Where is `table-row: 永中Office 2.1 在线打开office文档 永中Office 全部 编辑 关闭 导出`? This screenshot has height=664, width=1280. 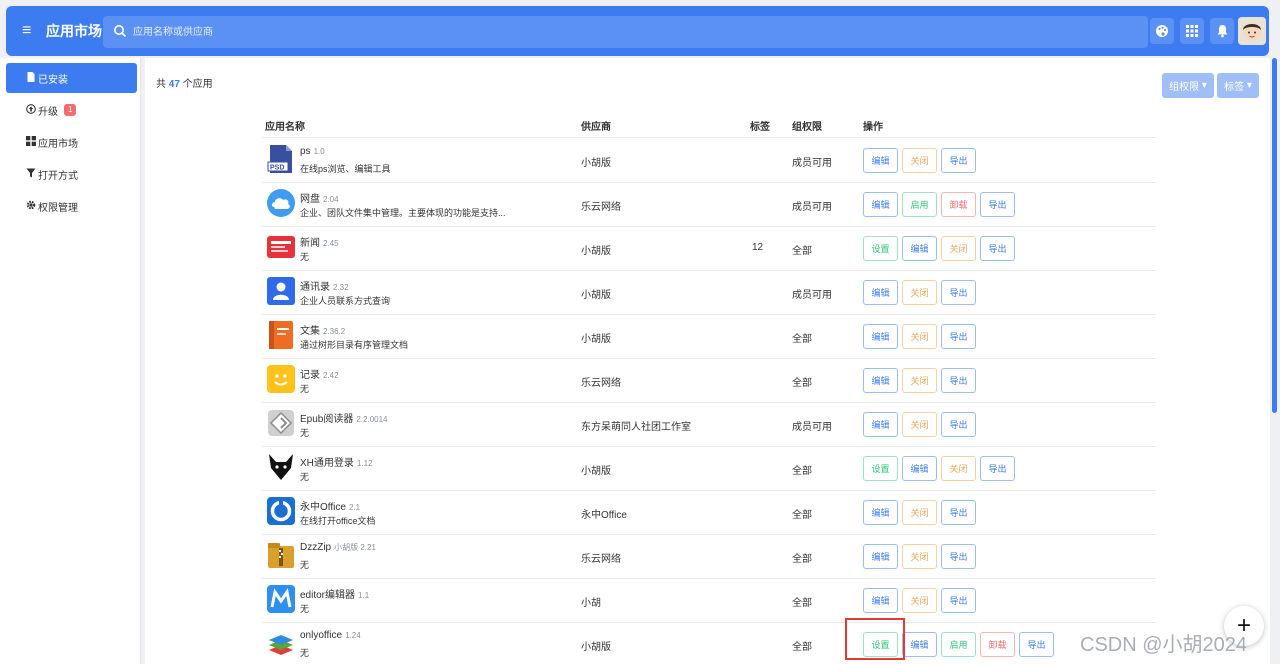 table-row: 永中Office 2.1 在线打开office文档 永中Office 全部 编辑 关闭 导出 is located at coordinates (709, 512).